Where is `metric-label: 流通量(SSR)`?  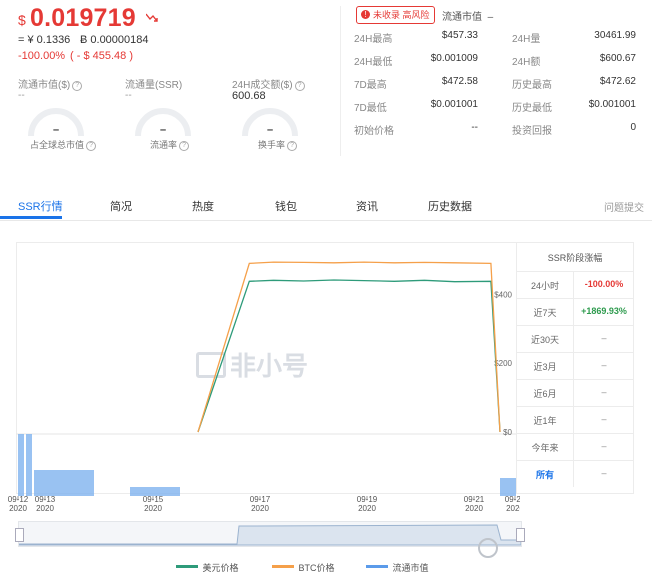
metric-label: 流通量(SSR) is located at coordinates (154, 85).